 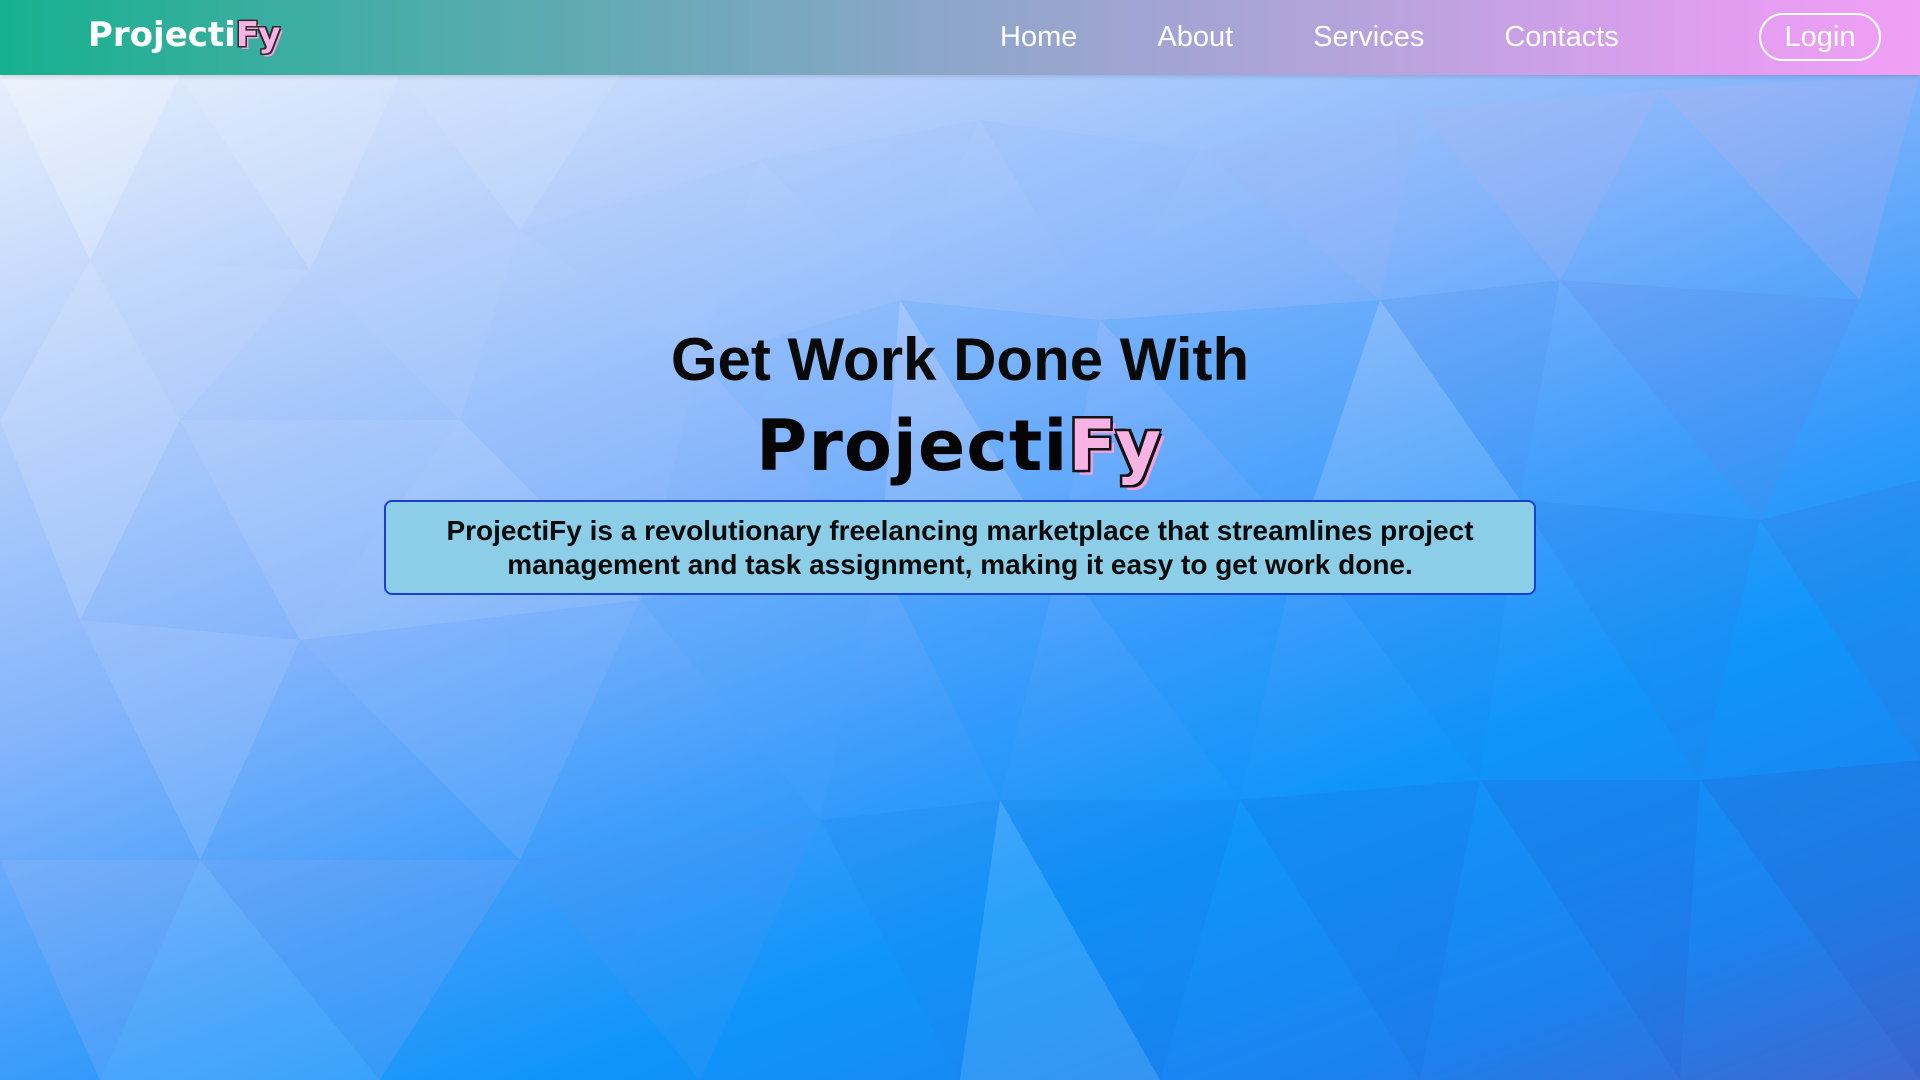 What do you see at coordinates (912, 446) in the screenshot?
I see `hero-brand-main: Projecti` at bounding box center [912, 446].